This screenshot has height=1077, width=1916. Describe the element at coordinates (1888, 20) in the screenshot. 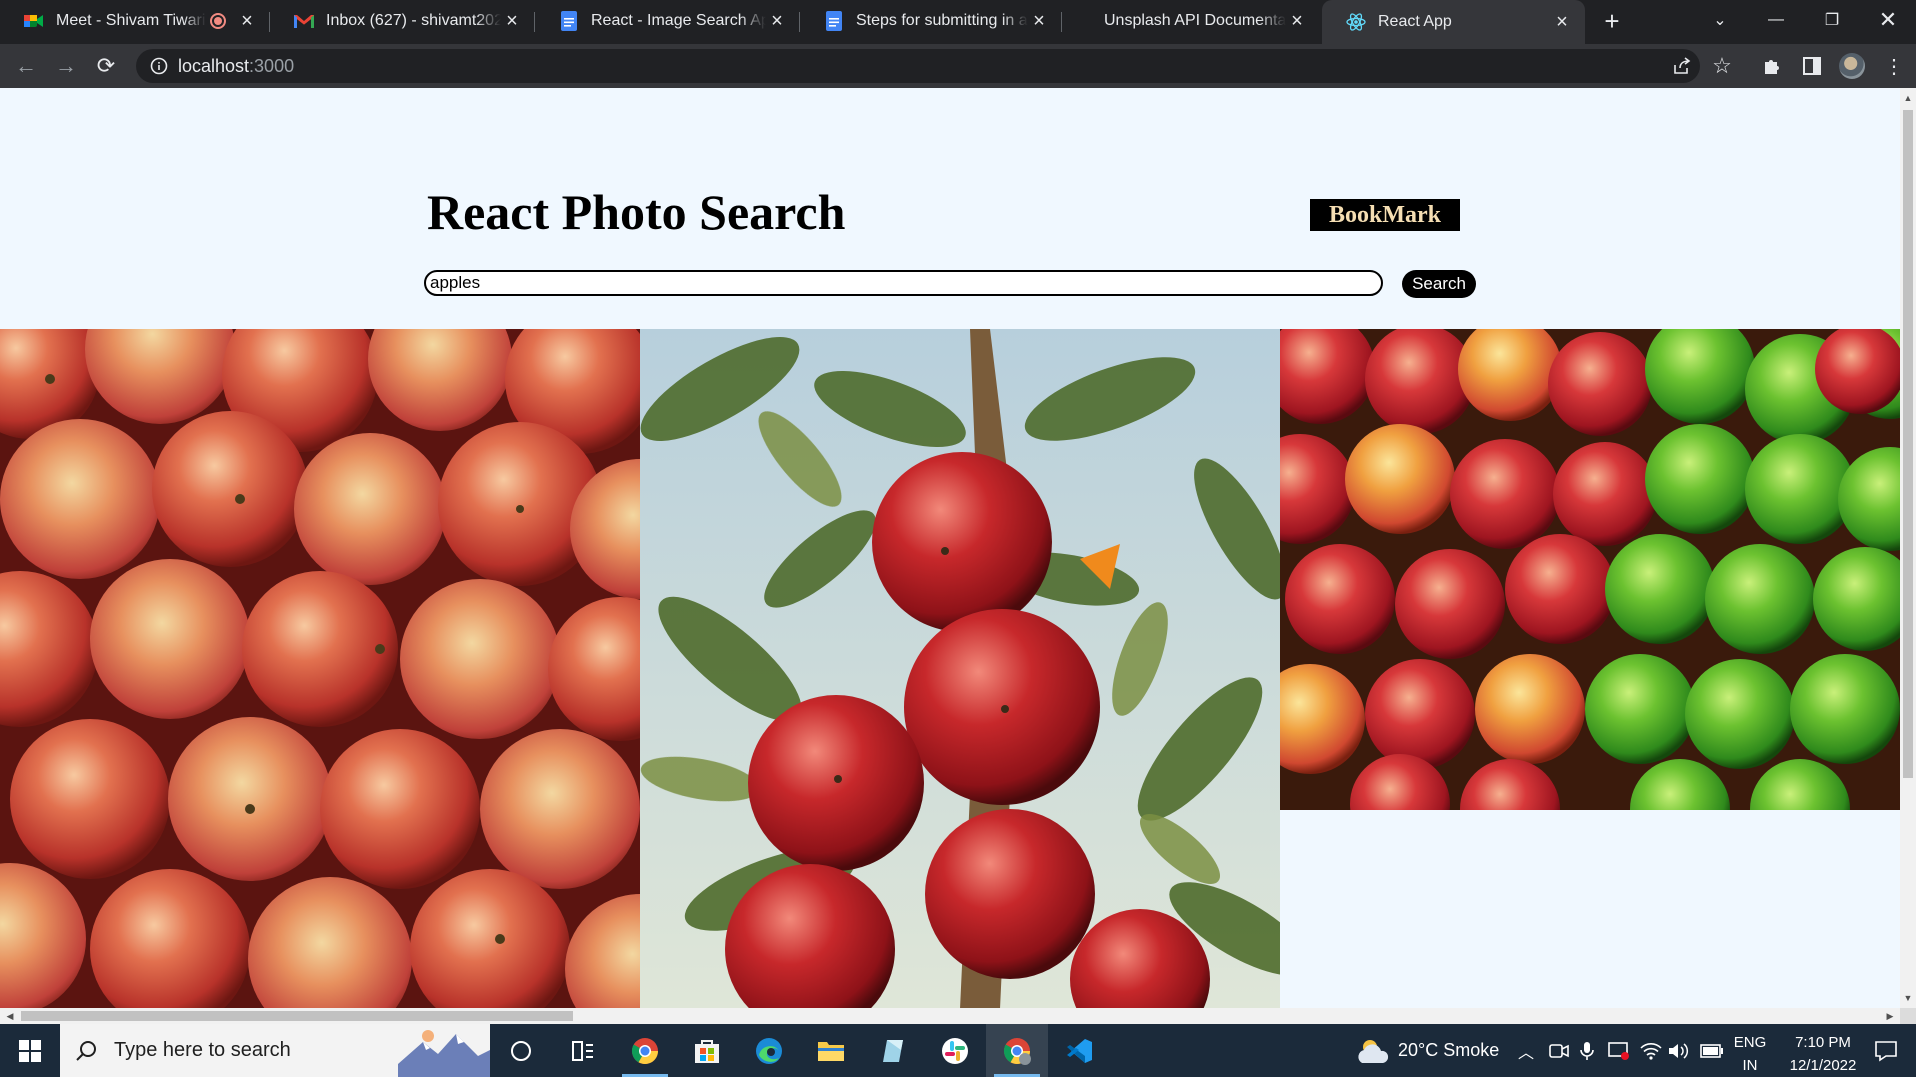

I see `close-window-icon: ✕` at that location.